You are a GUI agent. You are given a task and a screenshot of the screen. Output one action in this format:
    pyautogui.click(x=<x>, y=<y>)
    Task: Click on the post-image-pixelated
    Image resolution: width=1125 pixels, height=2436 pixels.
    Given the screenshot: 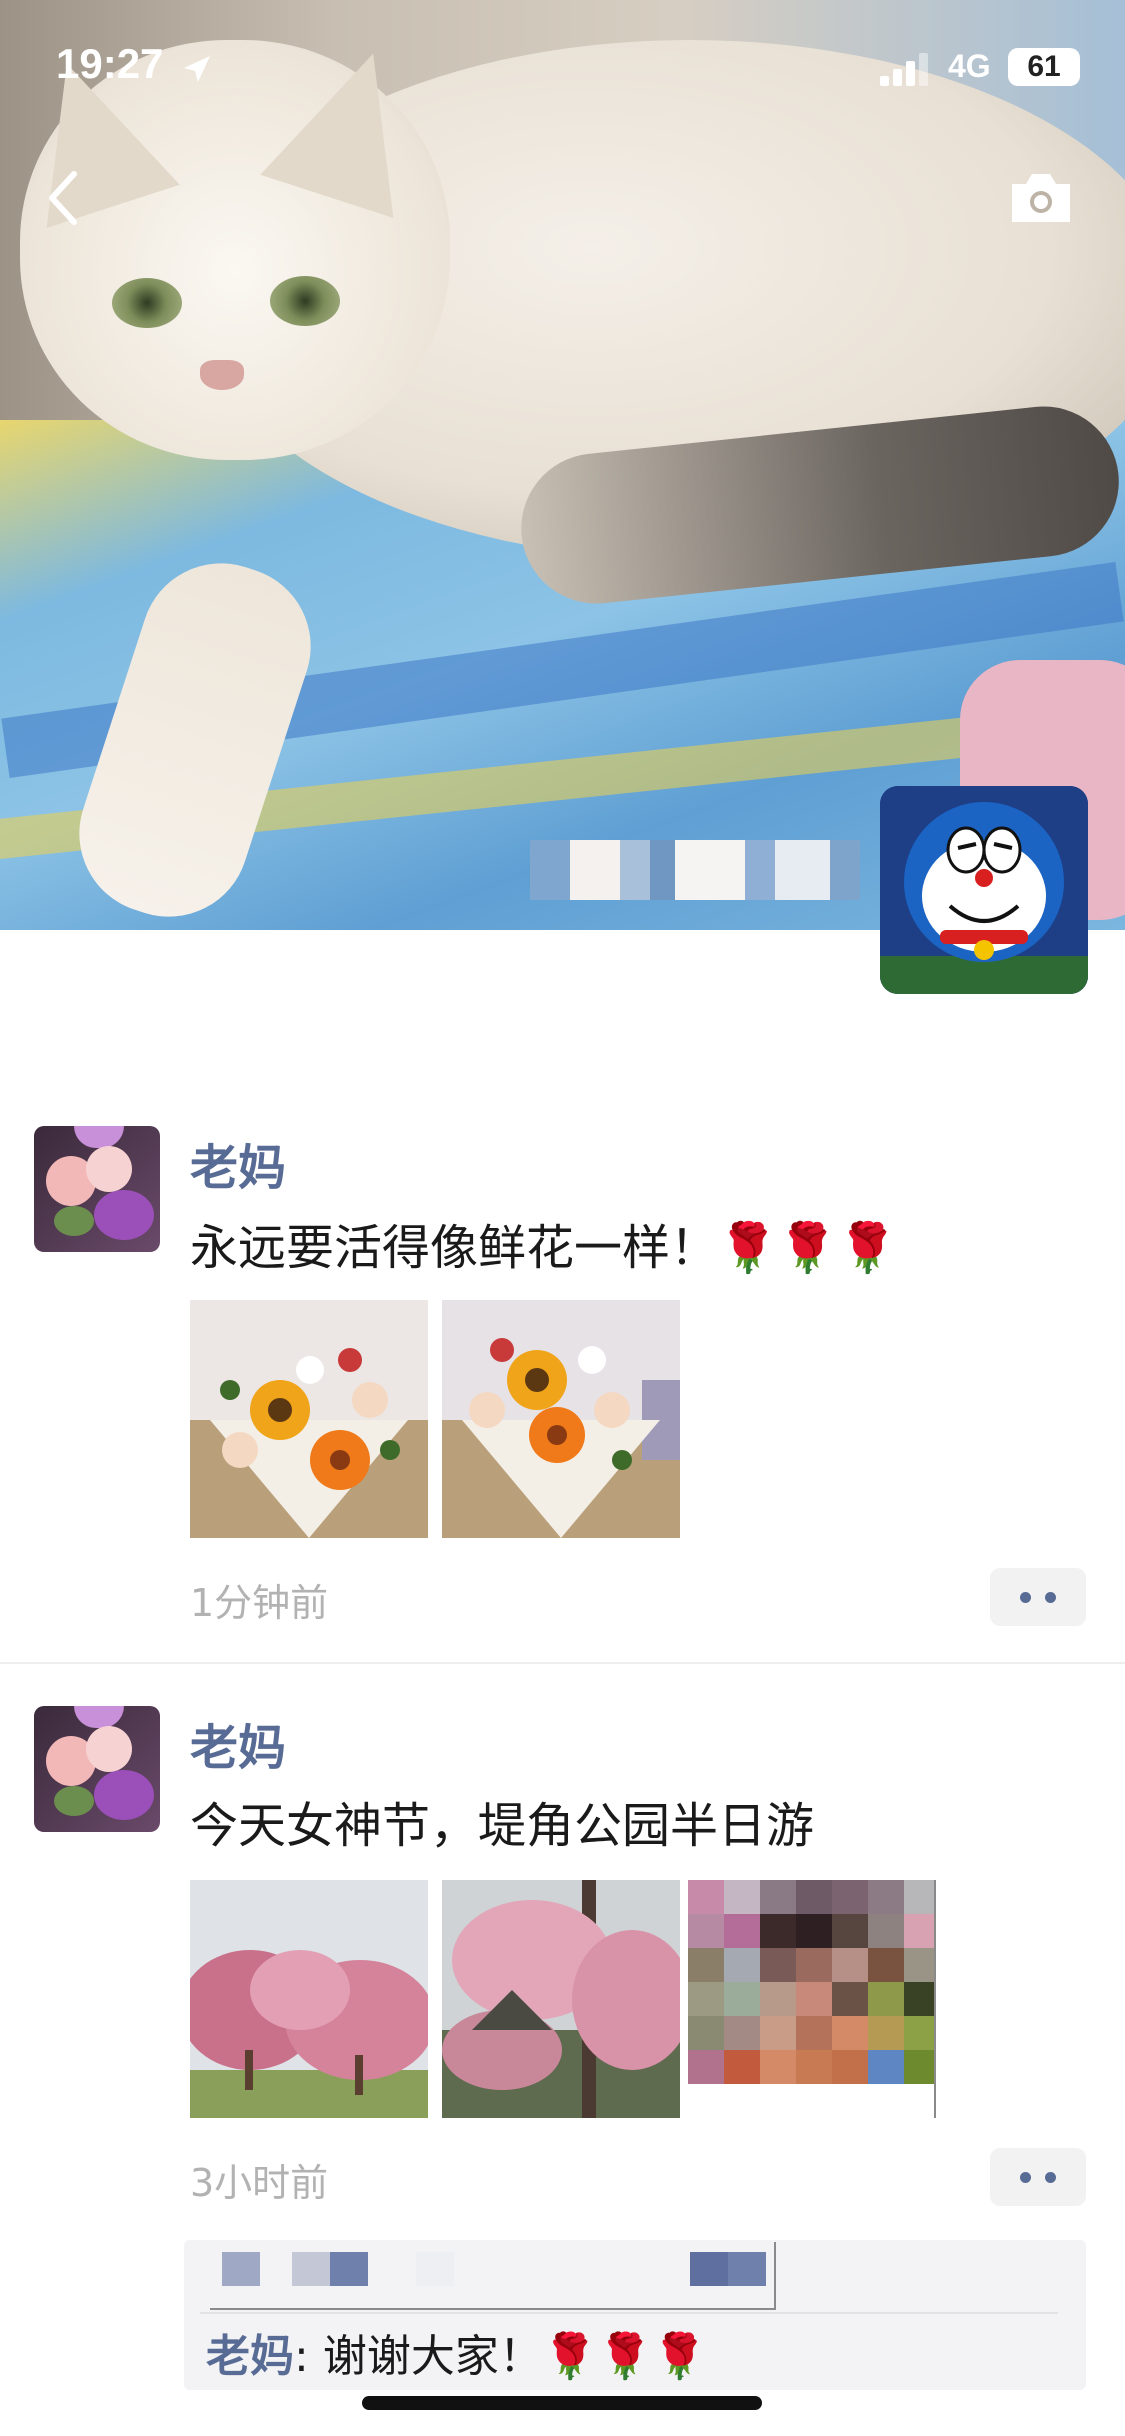 What is the action you would take?
    pyautogui.click(x=813, y=1999)
    